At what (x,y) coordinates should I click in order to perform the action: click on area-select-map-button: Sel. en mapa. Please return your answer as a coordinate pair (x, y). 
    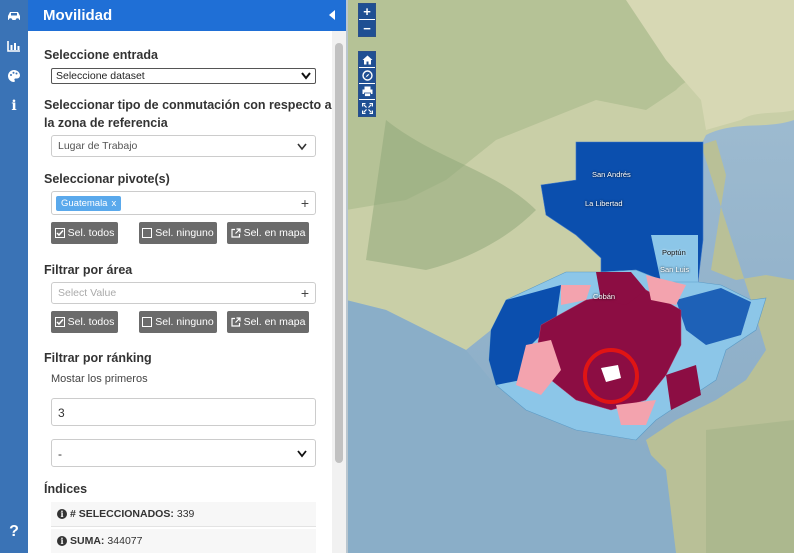
    Looking at the image, I should click on (268, 322).